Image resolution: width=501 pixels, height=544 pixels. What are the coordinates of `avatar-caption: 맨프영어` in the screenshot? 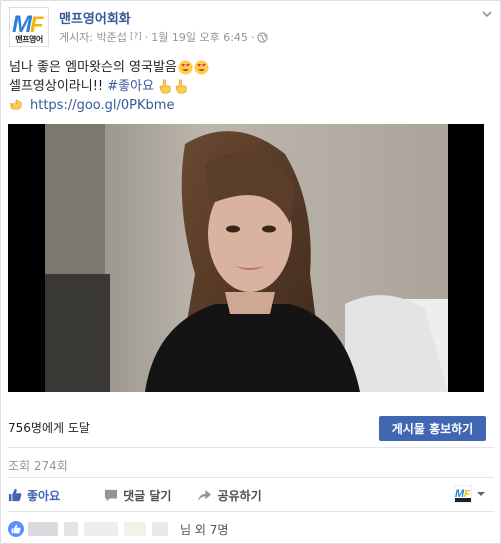 It's located at (29, 39).